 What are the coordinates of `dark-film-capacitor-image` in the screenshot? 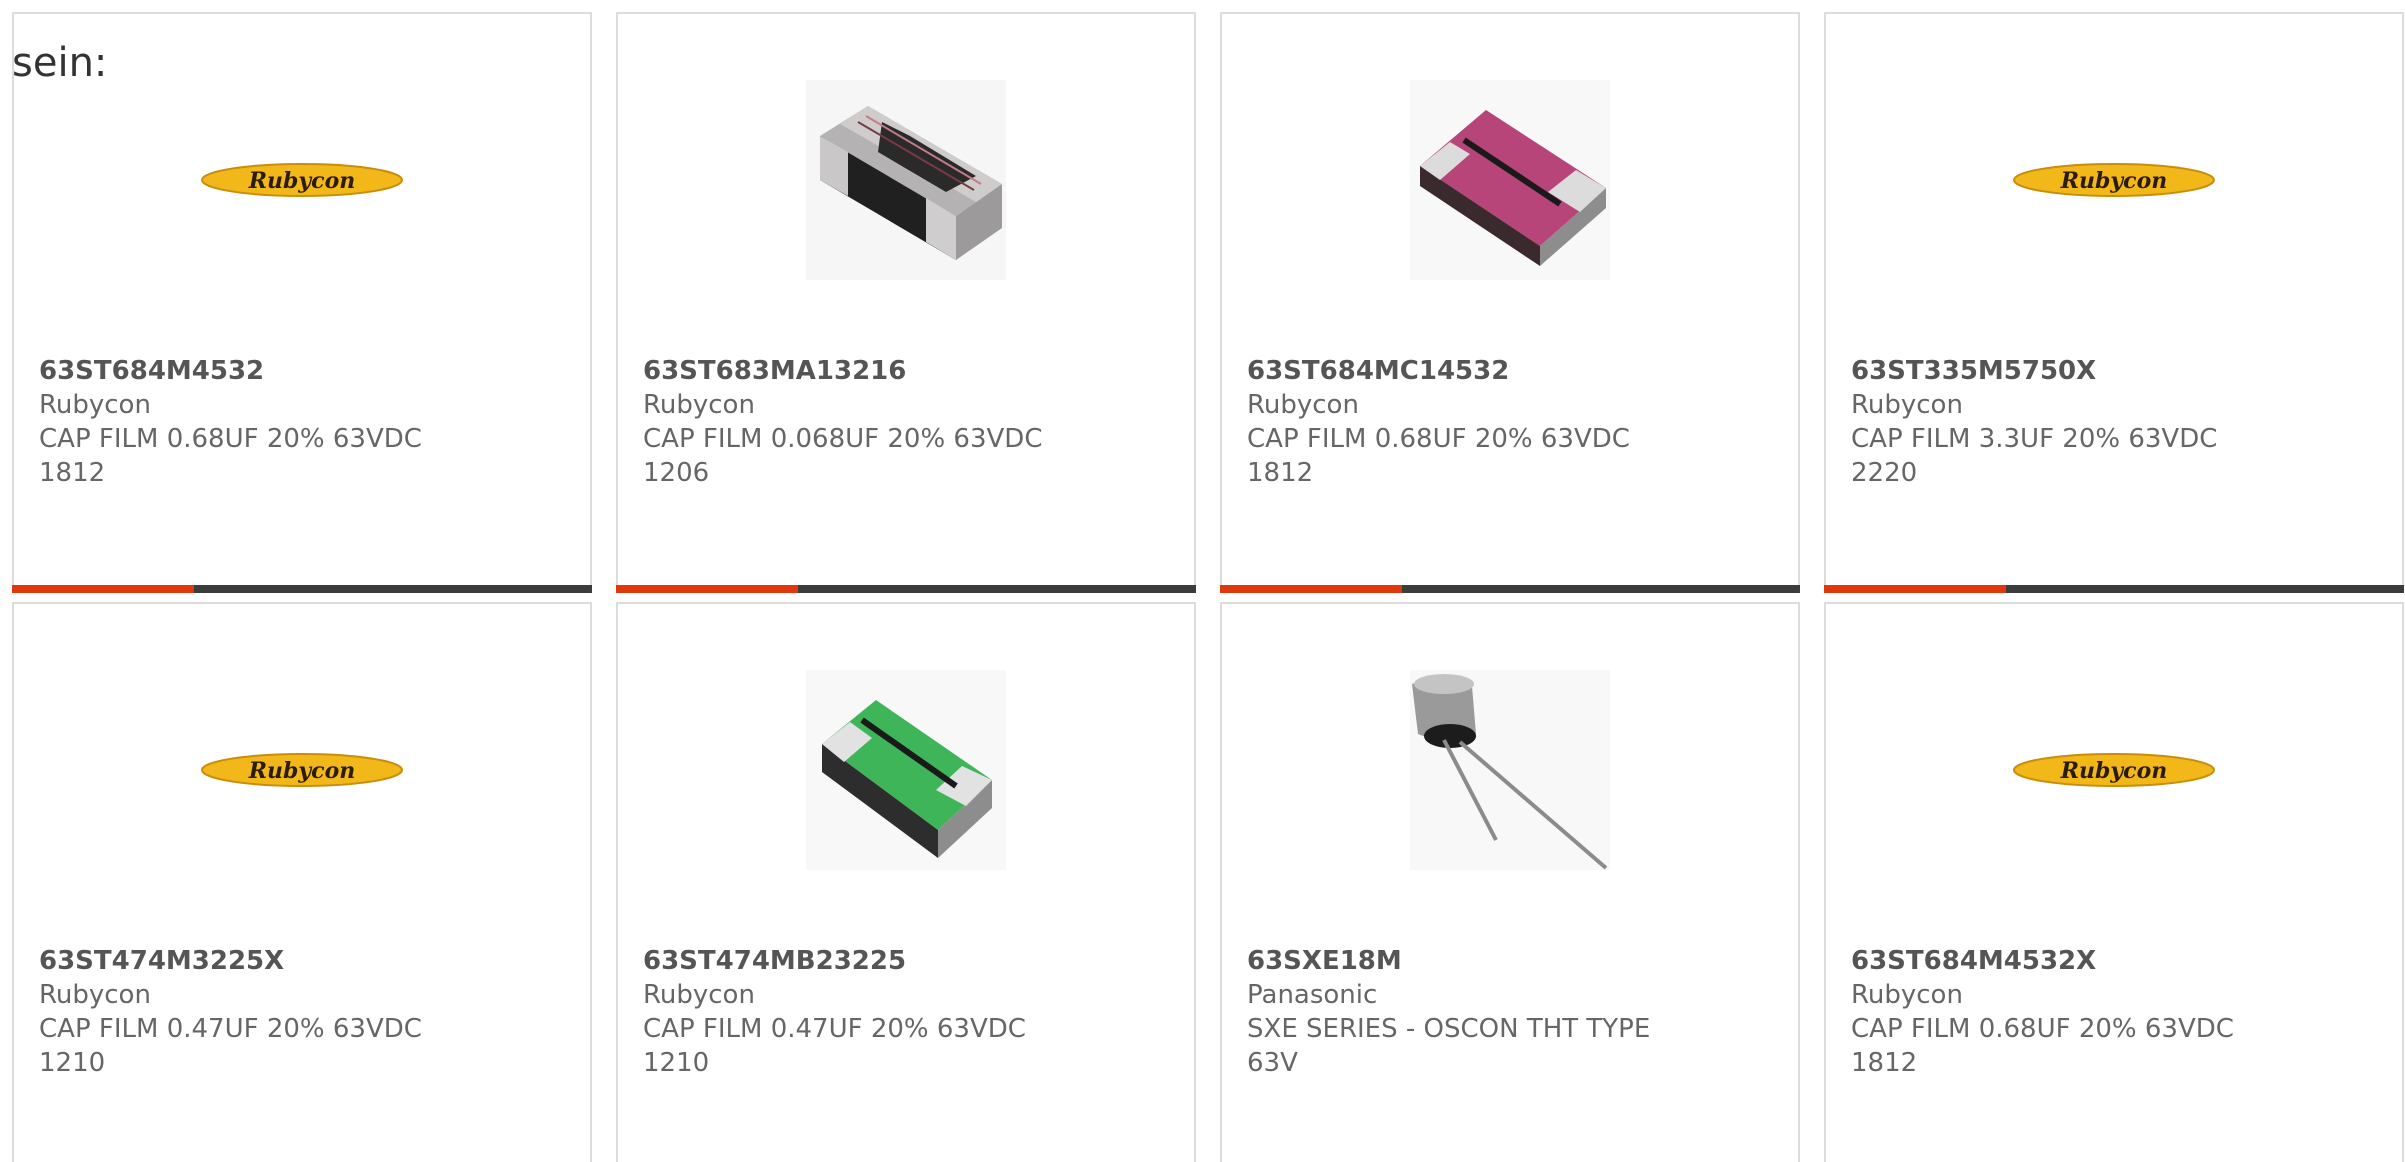 It's located at (906, 180).